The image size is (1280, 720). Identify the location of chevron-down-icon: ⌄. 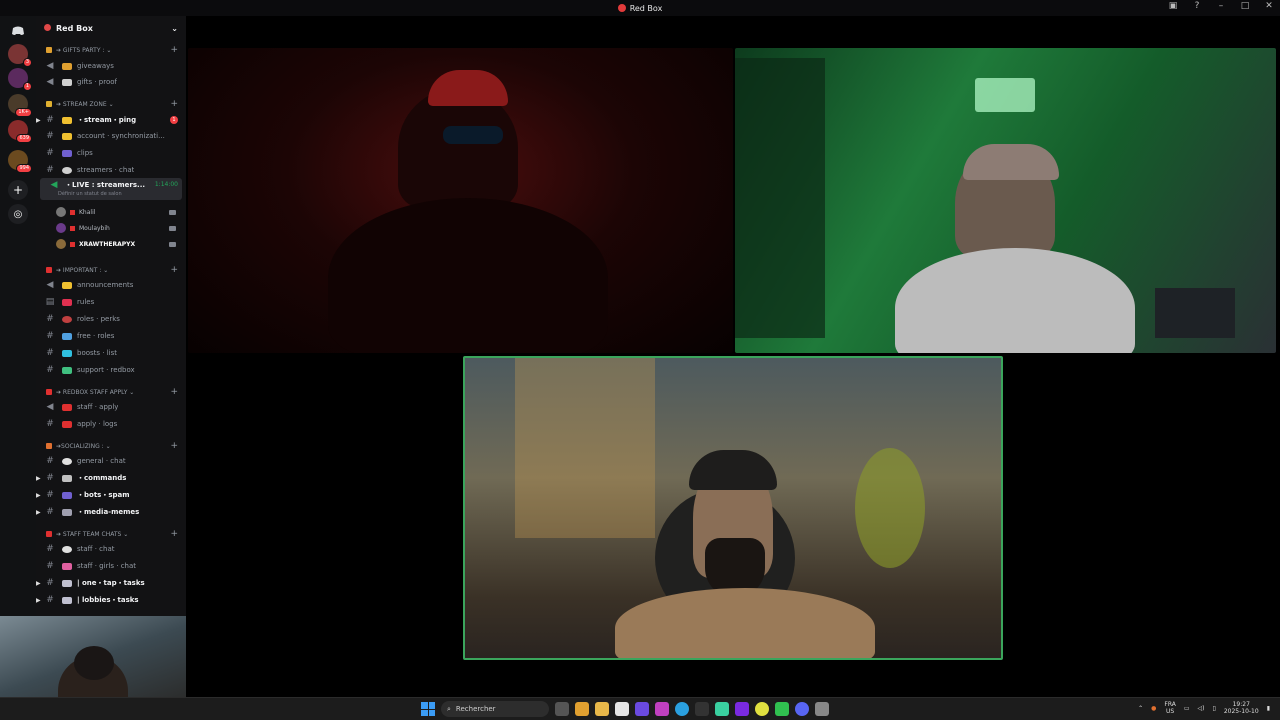
(174, 28).